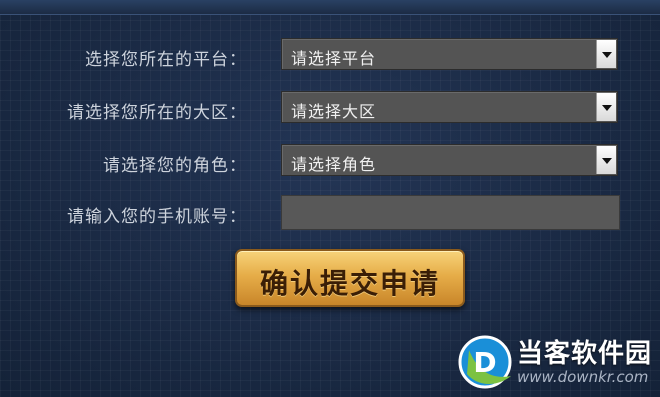 This screenshot has width=660, height=397. I want to click on submit-button-label: 确认提交申请, so click(349, 283).